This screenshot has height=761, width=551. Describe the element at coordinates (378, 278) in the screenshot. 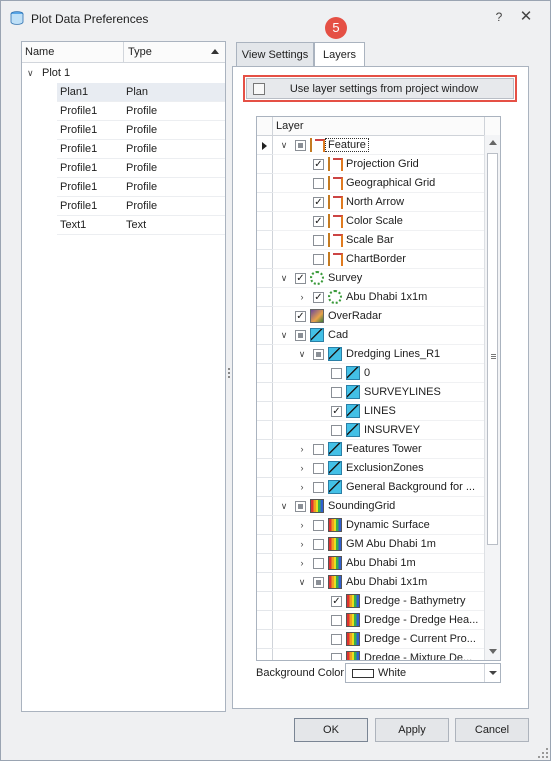

I see `layer-row: ∨ ✓ Survey` at that location.